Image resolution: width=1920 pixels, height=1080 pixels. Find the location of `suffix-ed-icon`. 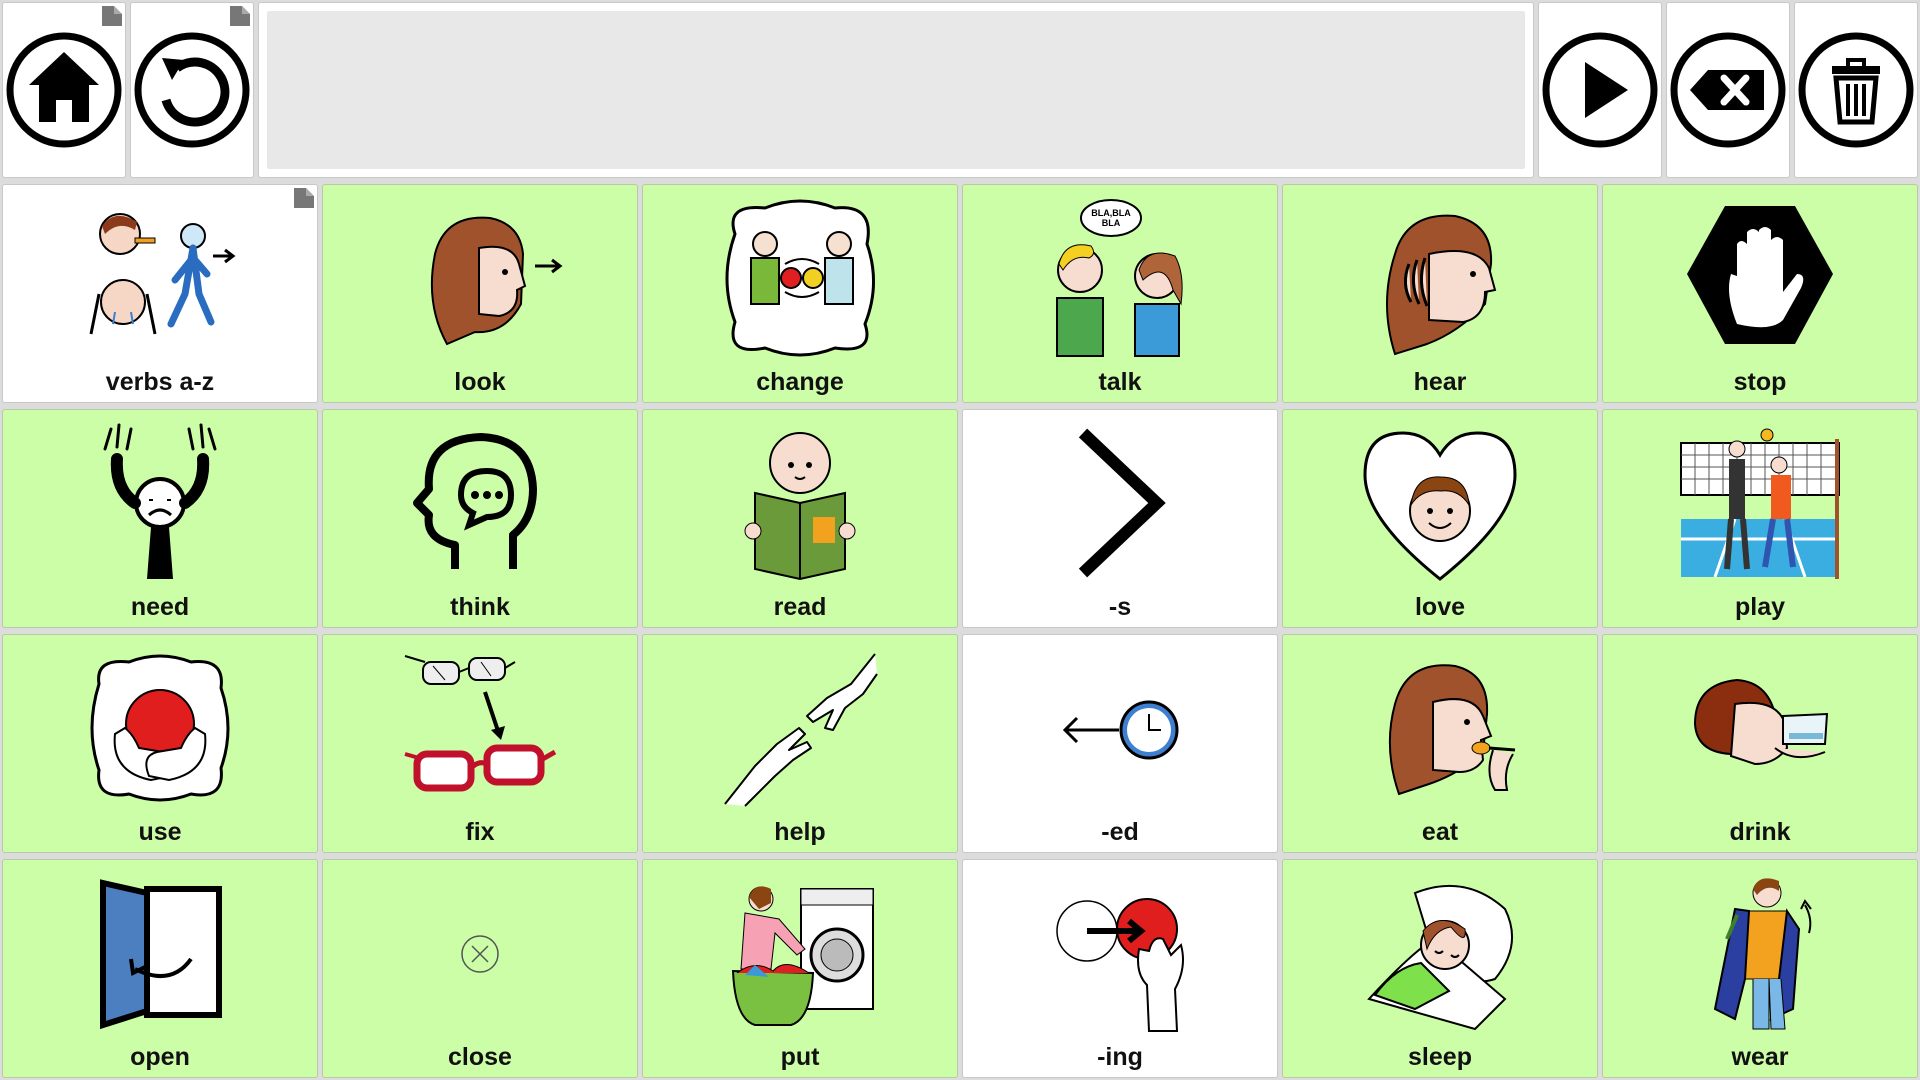

suffix-ed-icon is located at coordinates (1120, 730).